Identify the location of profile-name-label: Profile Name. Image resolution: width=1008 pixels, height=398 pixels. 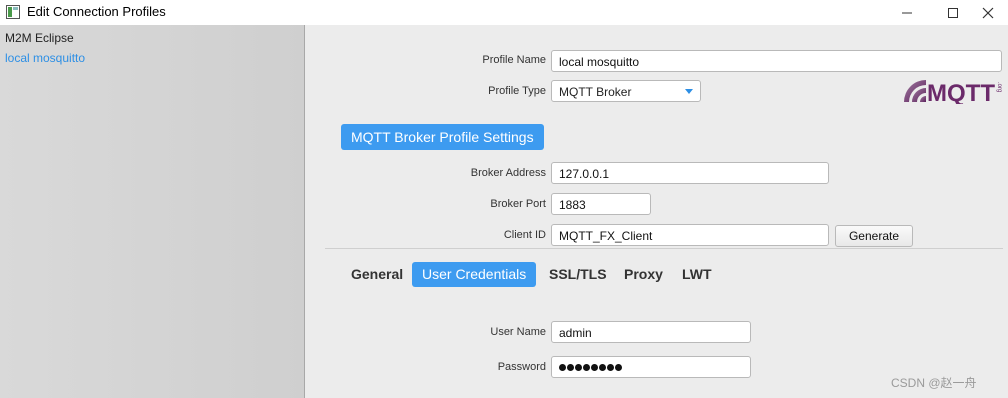
(514, 60).